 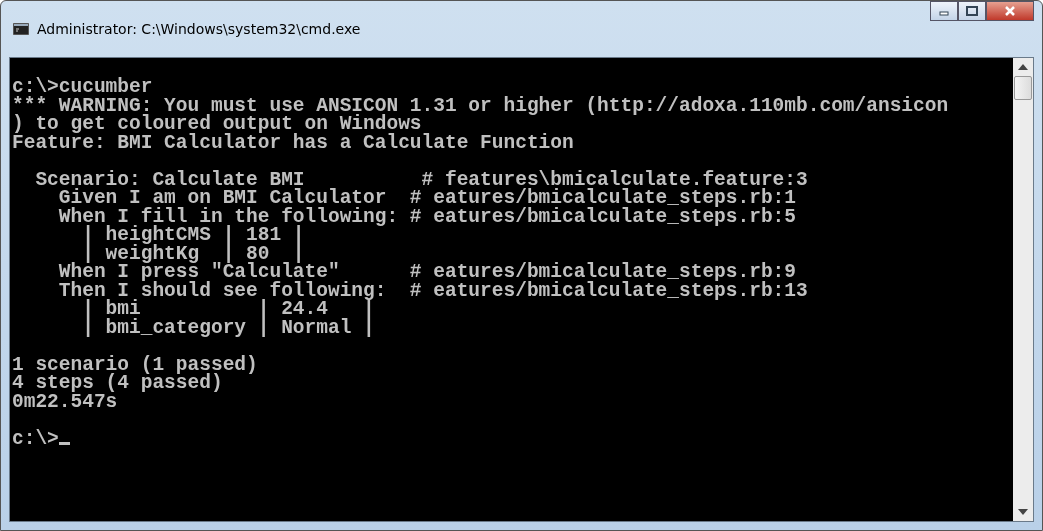 I want to click on window-title: Administrator: C:\Windows\system32\cmd.exe, so click(x=199, y=29).